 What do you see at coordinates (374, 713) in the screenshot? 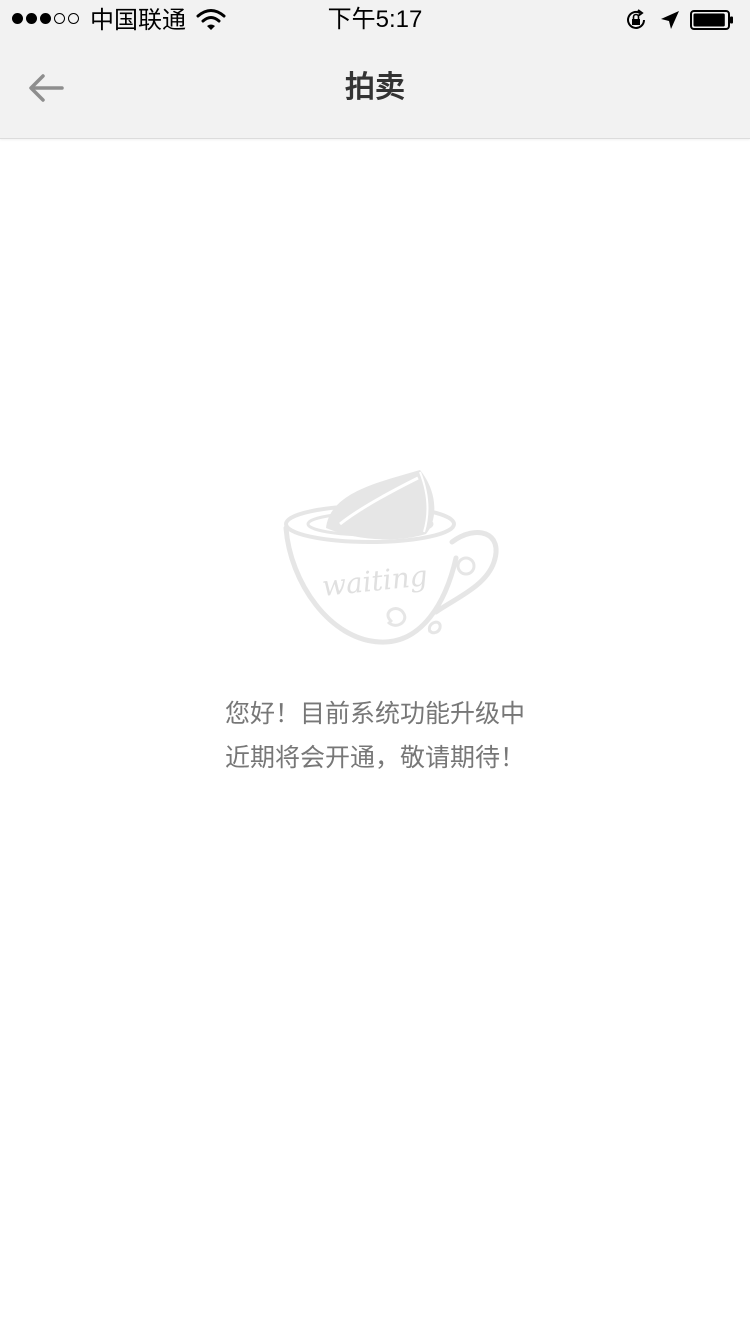
I see `message-line-1: 您好！目前系统功能升级中` at bounding box center [374, 713].